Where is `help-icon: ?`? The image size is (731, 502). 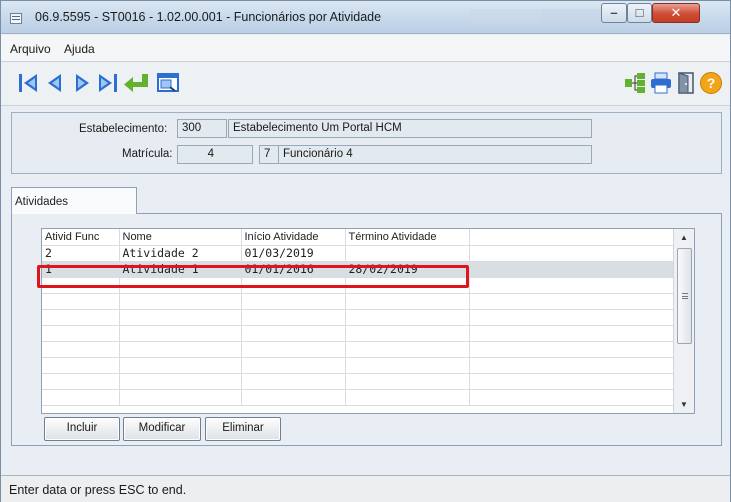
help-icon: ? is located at coordinates (711, 83).